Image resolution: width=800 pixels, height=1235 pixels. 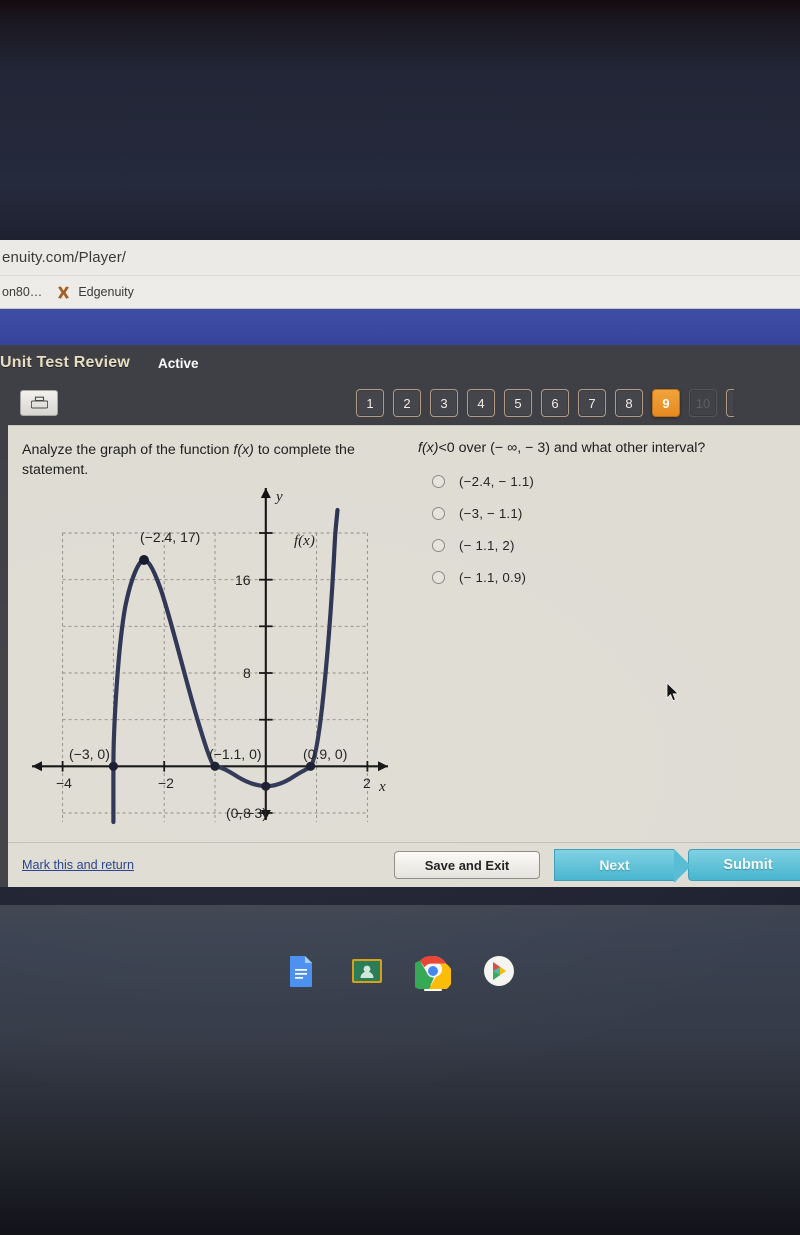 I want to click on answer-option-1: (−3, − 1.1), so click(x=616, y=513).